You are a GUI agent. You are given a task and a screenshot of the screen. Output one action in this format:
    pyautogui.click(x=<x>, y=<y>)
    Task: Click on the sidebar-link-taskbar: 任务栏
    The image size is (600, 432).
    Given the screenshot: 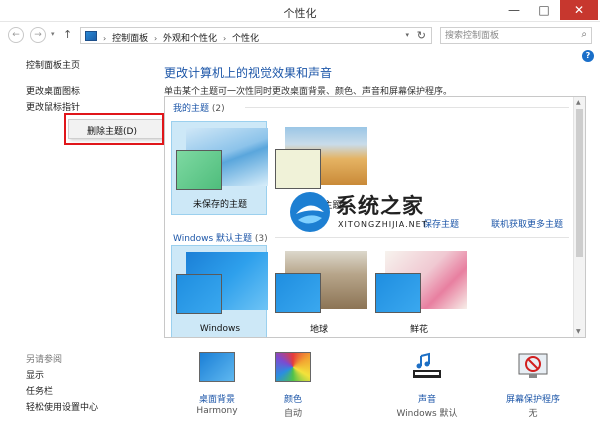 What is the action you would take?
    pyautogui.click(x=39, y=390)
    